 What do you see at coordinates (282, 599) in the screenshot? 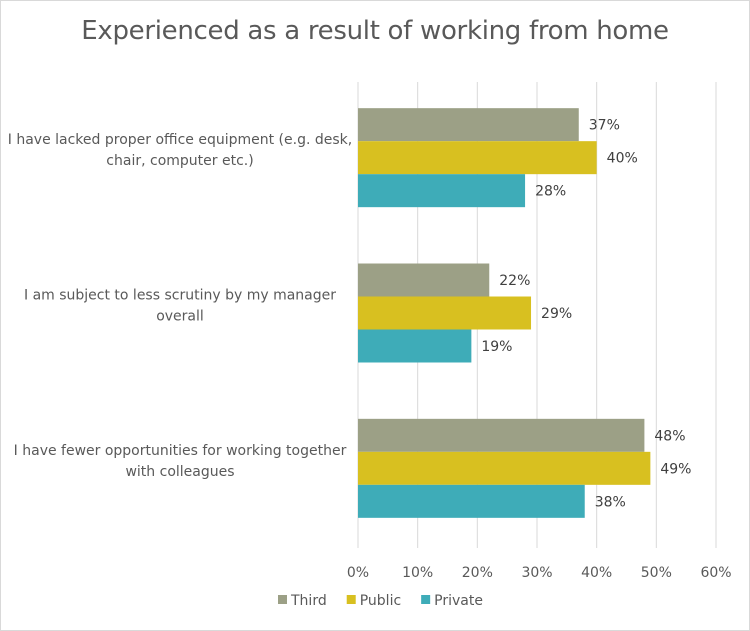
I see `legend-swatch-third` at bounding box center [282, 599].